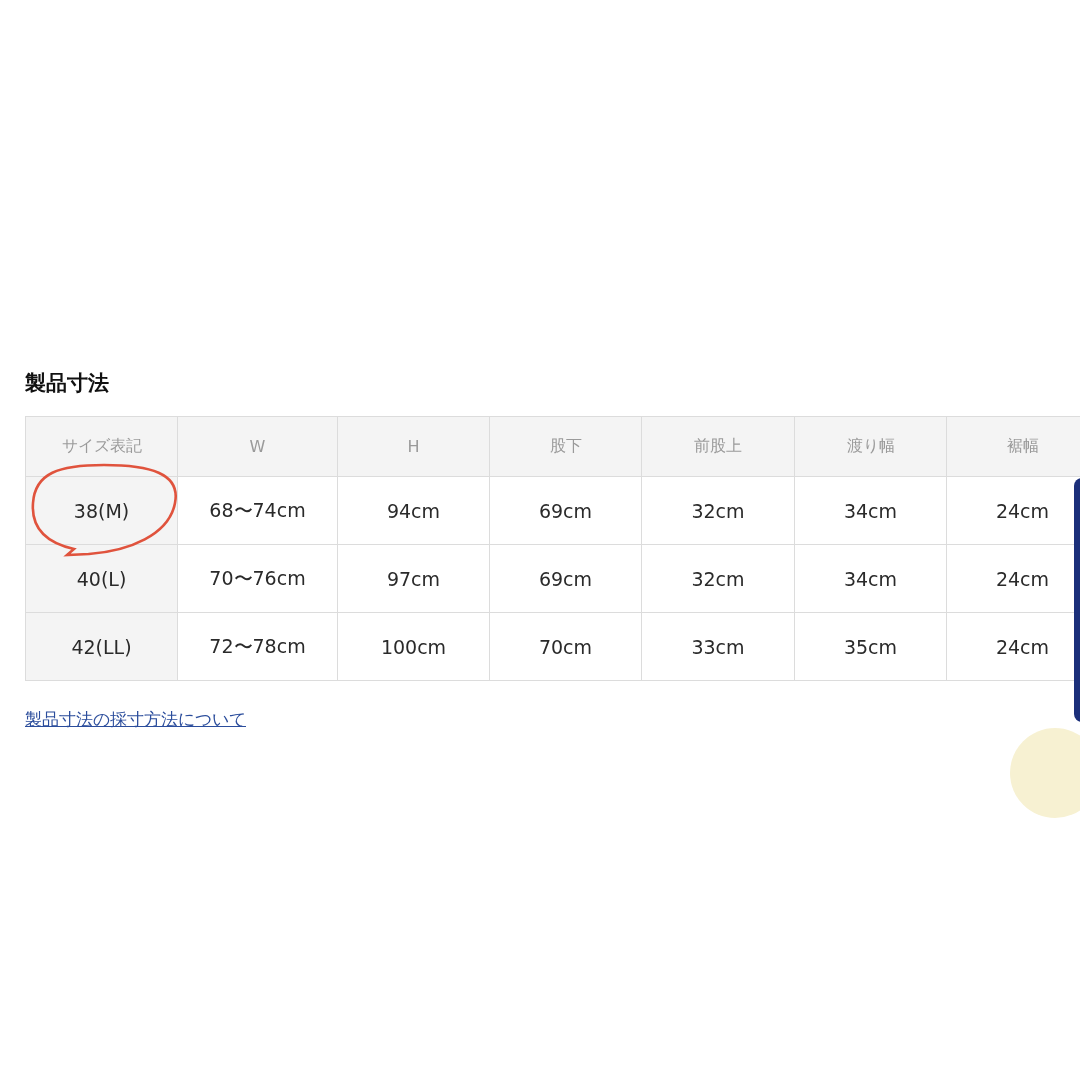 The height and width of the screenshot is (1080, 1080). I want to click on floating-button, so click(1045, 773).